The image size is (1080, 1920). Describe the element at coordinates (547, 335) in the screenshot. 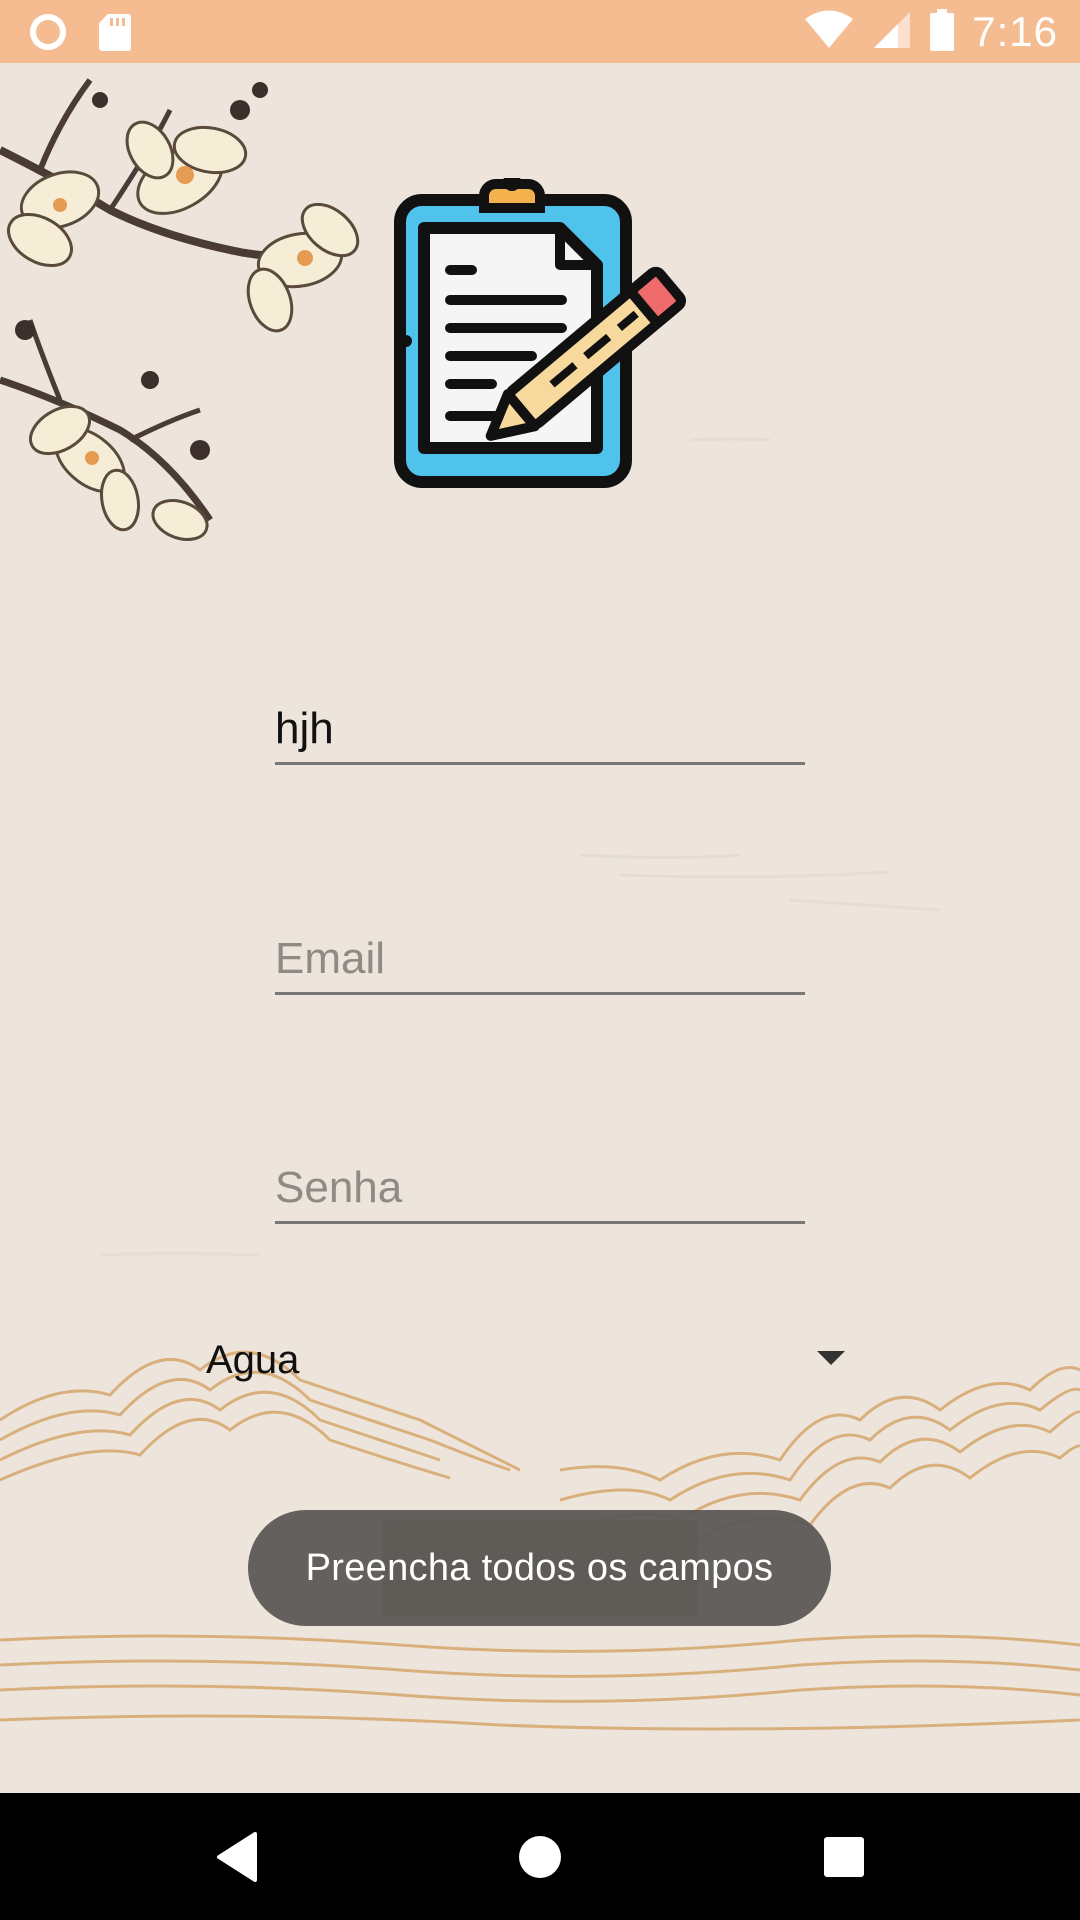

I see `clipboard-pencil-icon` at that location.